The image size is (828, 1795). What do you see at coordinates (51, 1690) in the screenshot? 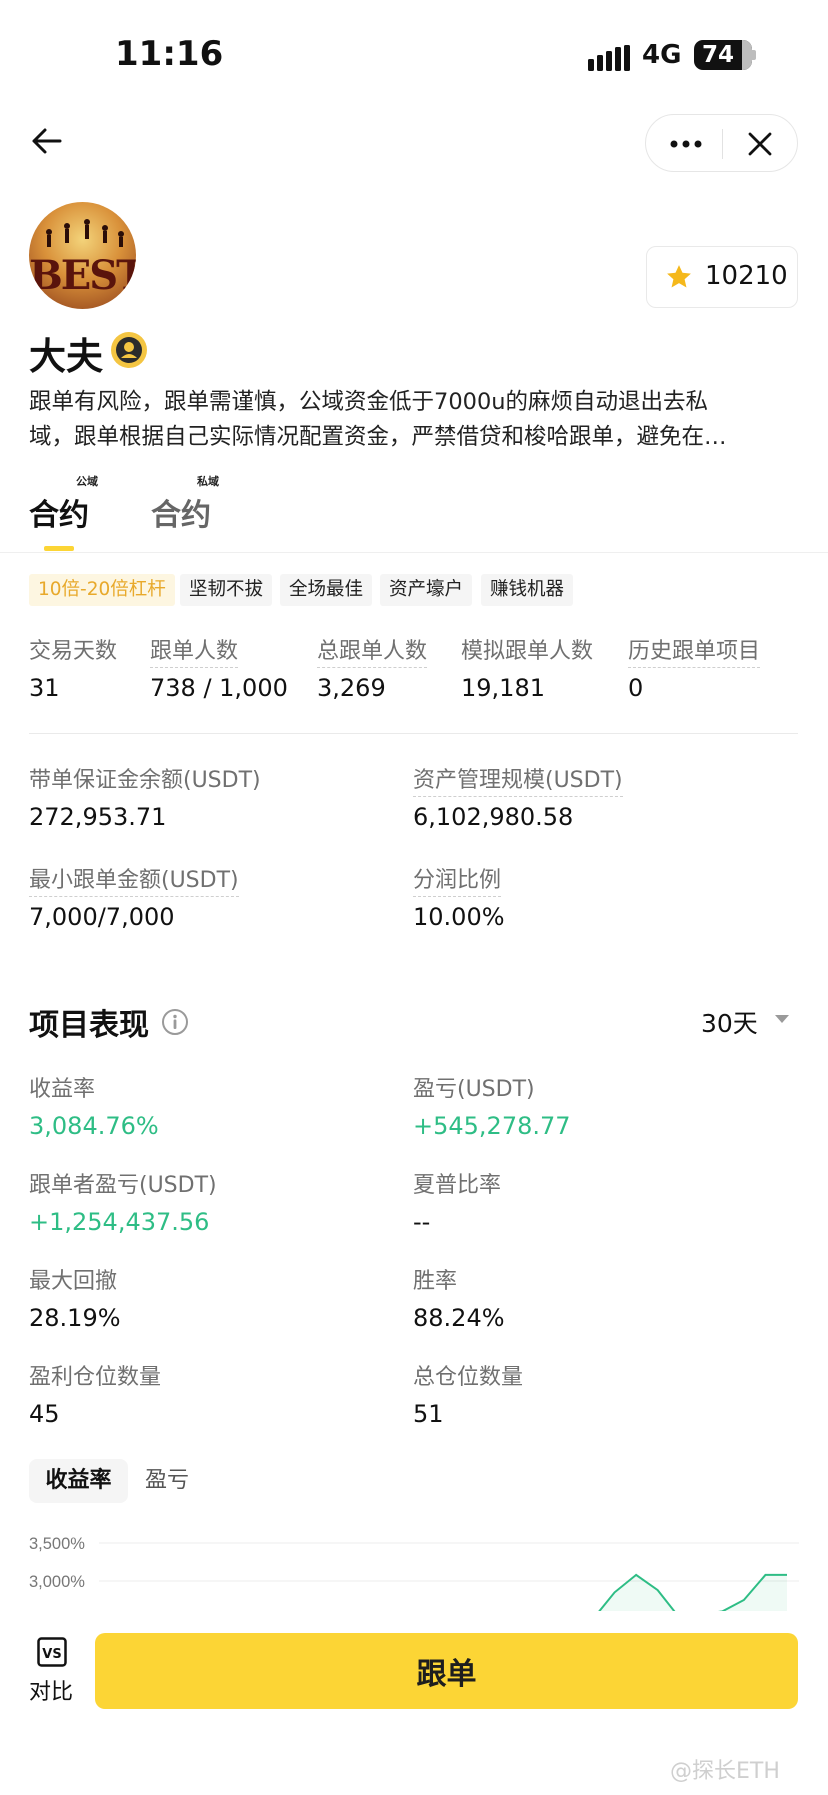
I see `compare-label: 对比` at bounding box center [51, 1690].